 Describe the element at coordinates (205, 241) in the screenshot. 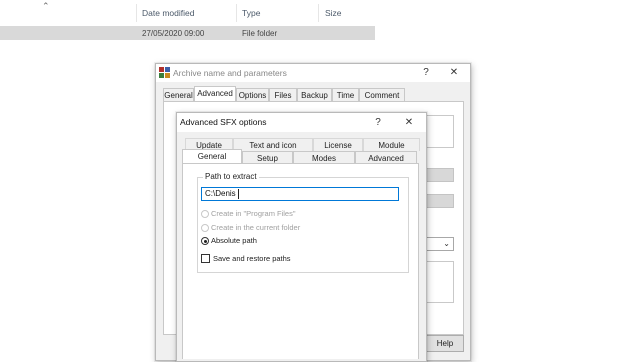

I see `radio-absolute-path` at that location.